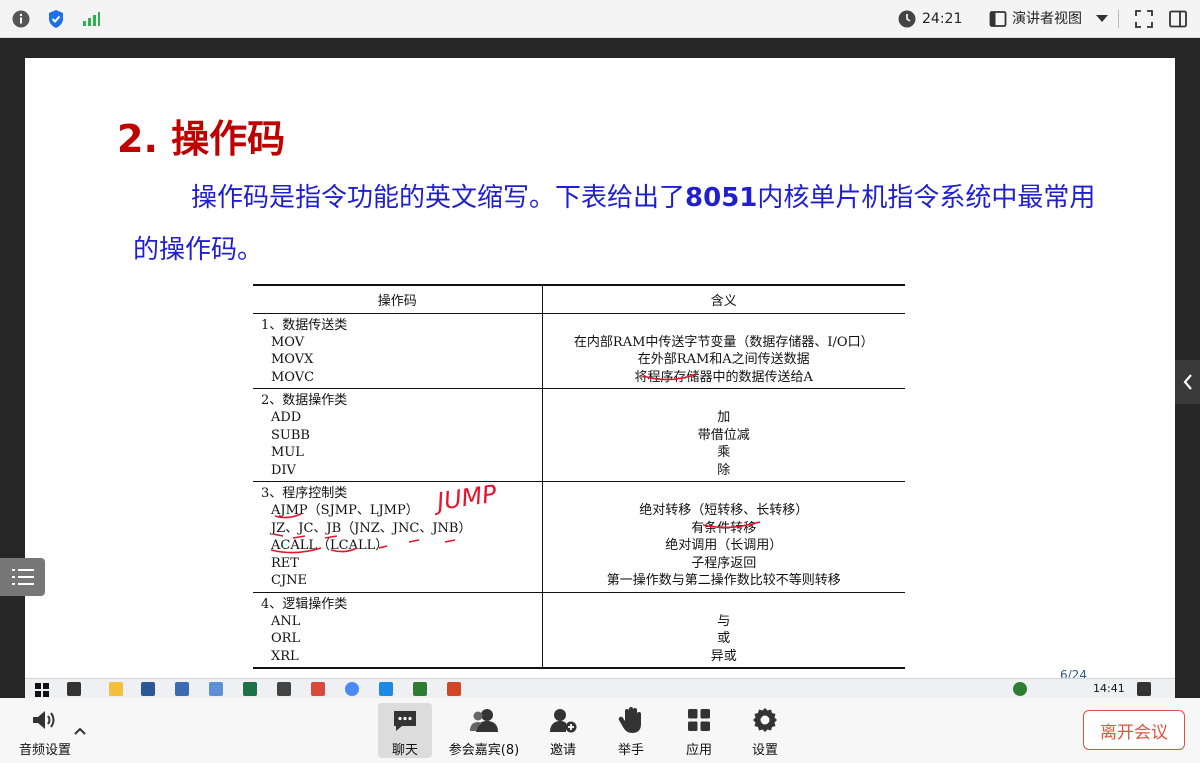  I want to click on list-icon, so click(22, 577).